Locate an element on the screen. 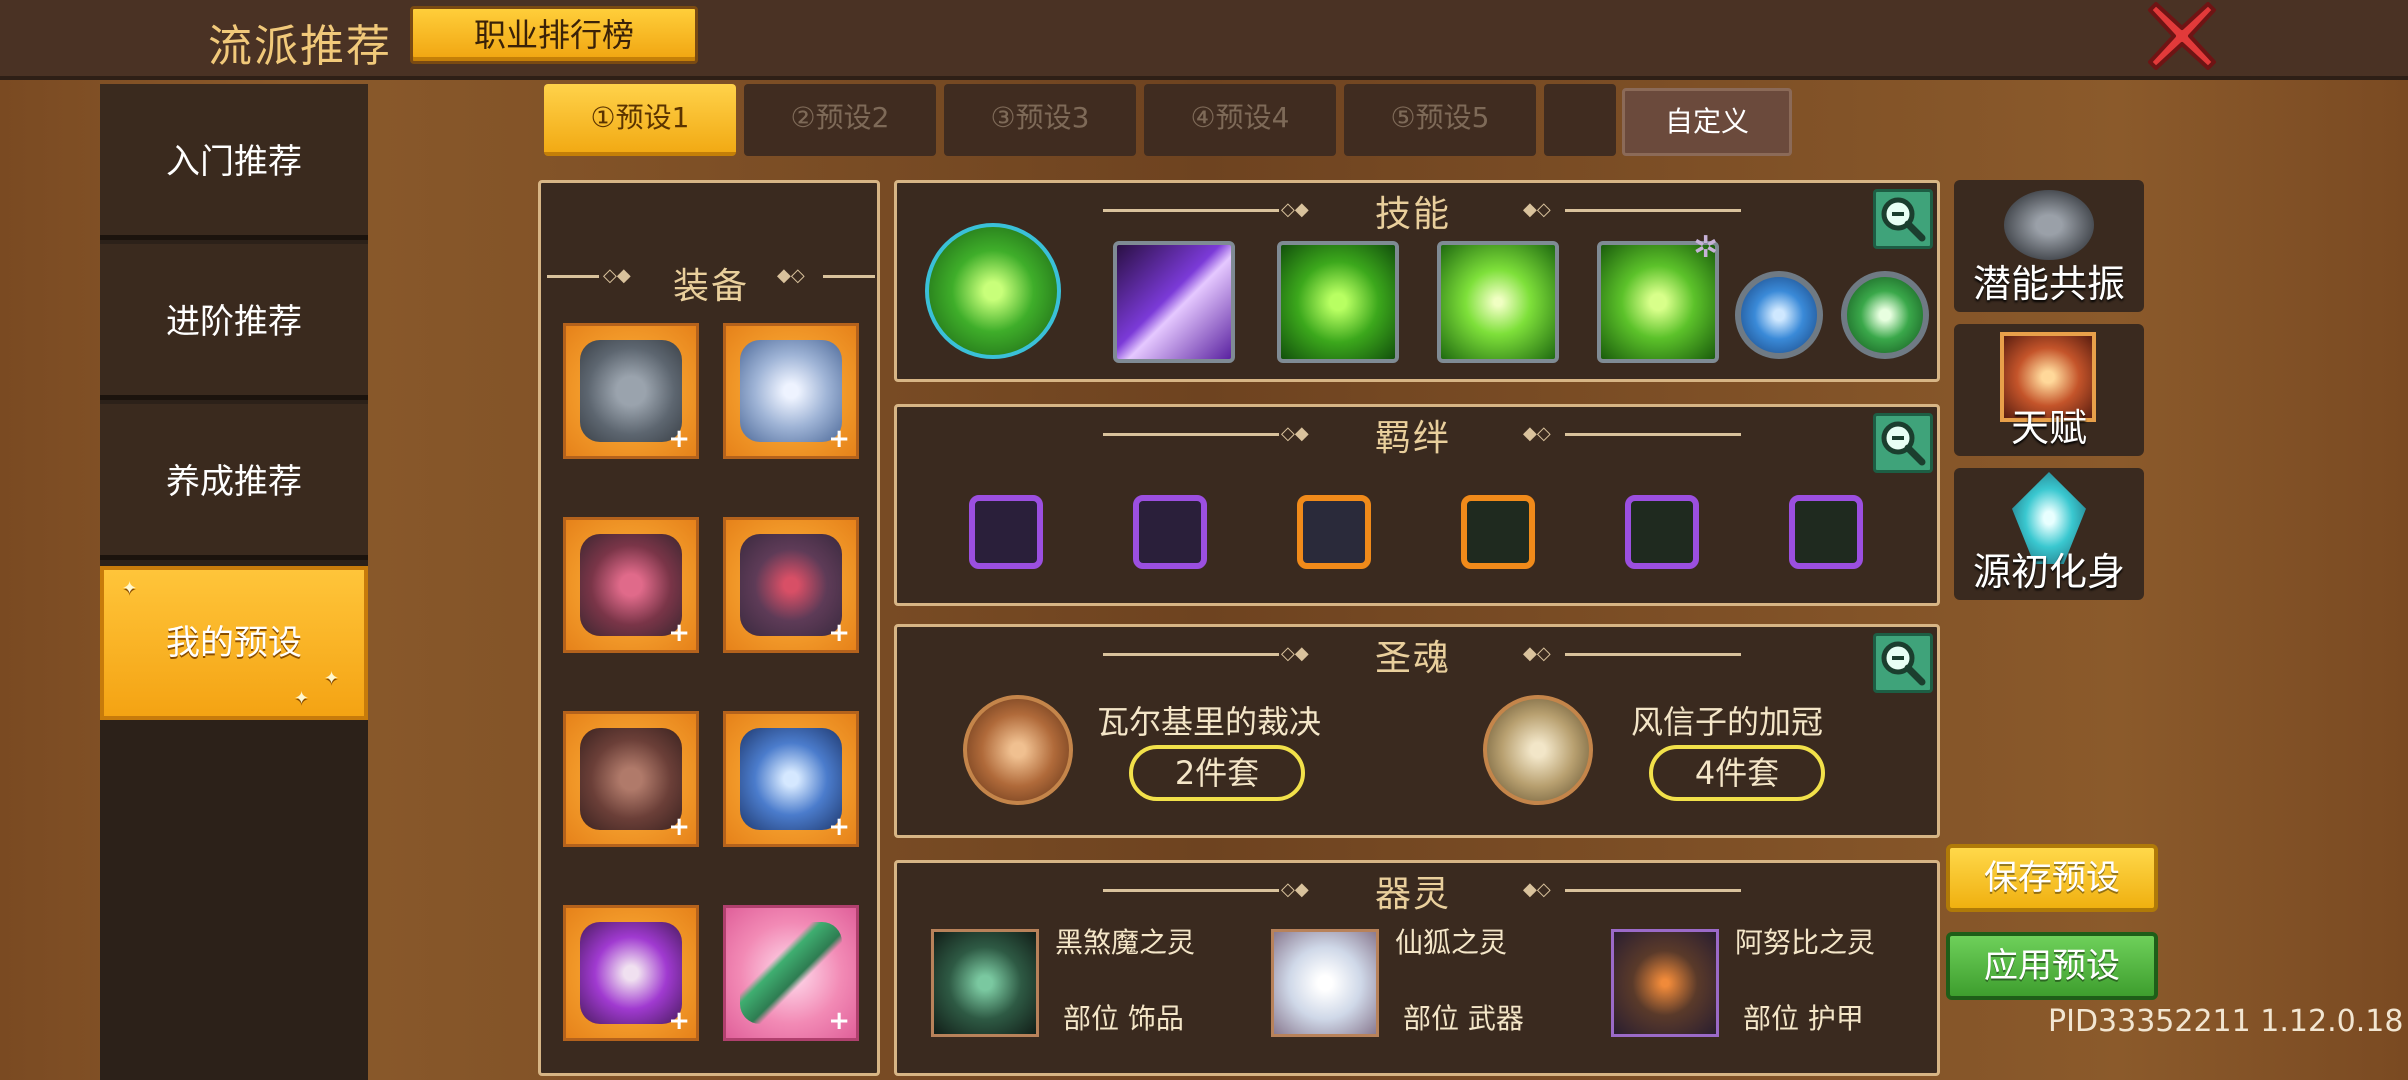 The image size is (2408, 1080). set-badge: 2件套 is located at coordinates (1217, 773).